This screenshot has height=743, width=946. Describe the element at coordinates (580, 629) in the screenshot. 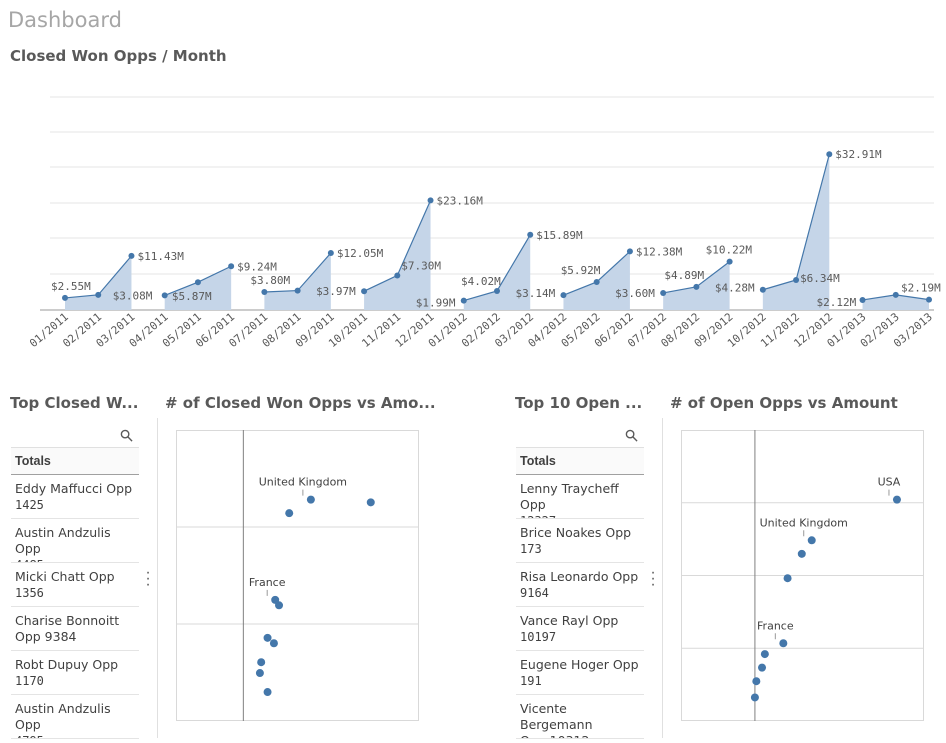

I see `table-row: Vance Rayl Opp 10197` at that location.